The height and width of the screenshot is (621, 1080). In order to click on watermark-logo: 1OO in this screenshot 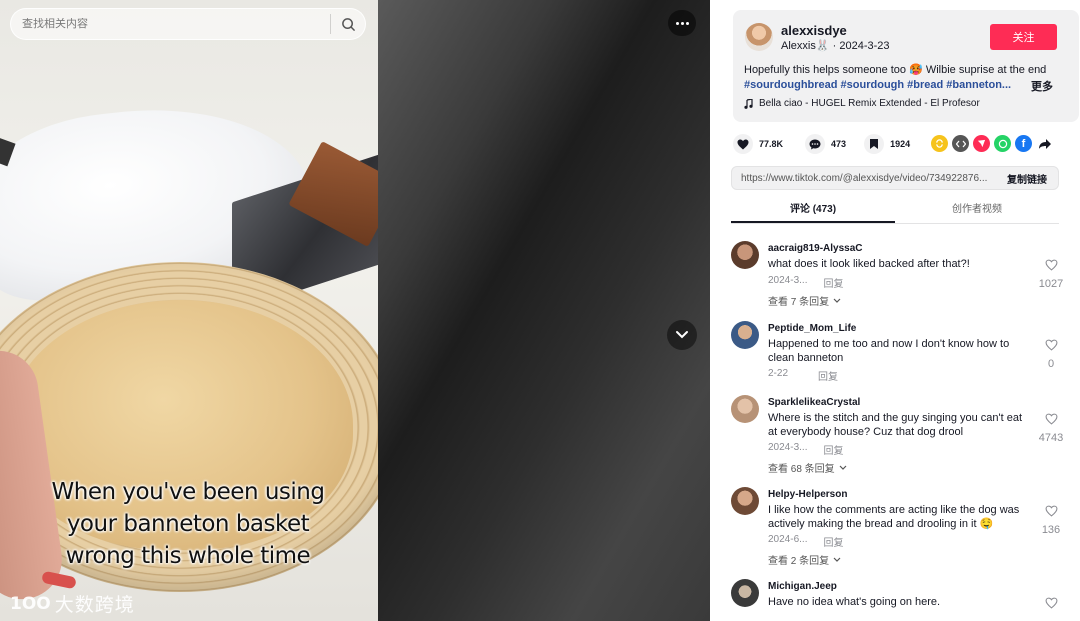, I will do `click(30, 603)`.